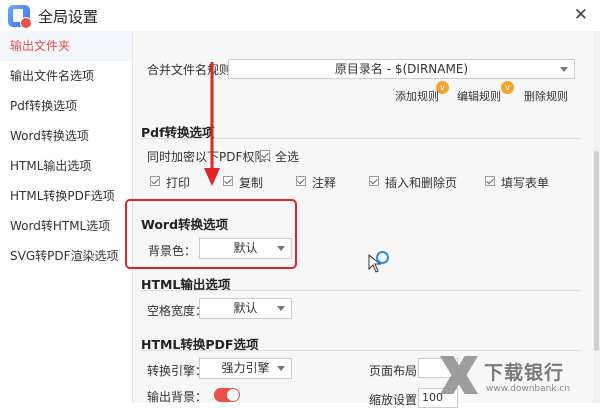  What do you see at coordinates (66, 136) in the screenshot?
I see `sidebar-item-word-options: Word转换选项` at bounding box center [66, 136].